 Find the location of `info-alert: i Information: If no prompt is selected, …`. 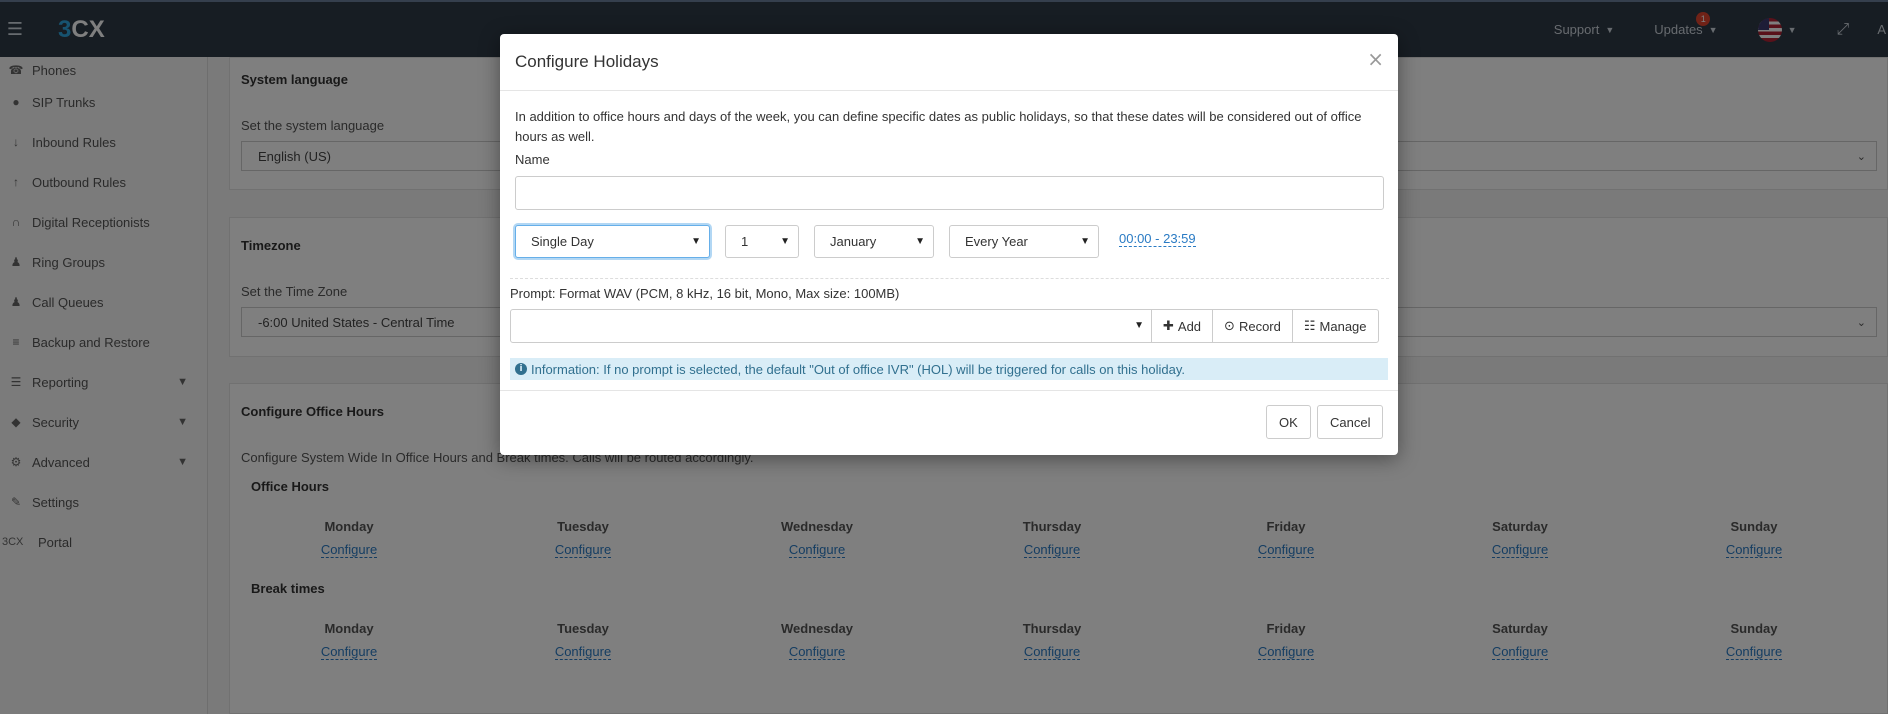

info-alert: i Information: If no prompt is selected, … is located at coordinates (949, 369).